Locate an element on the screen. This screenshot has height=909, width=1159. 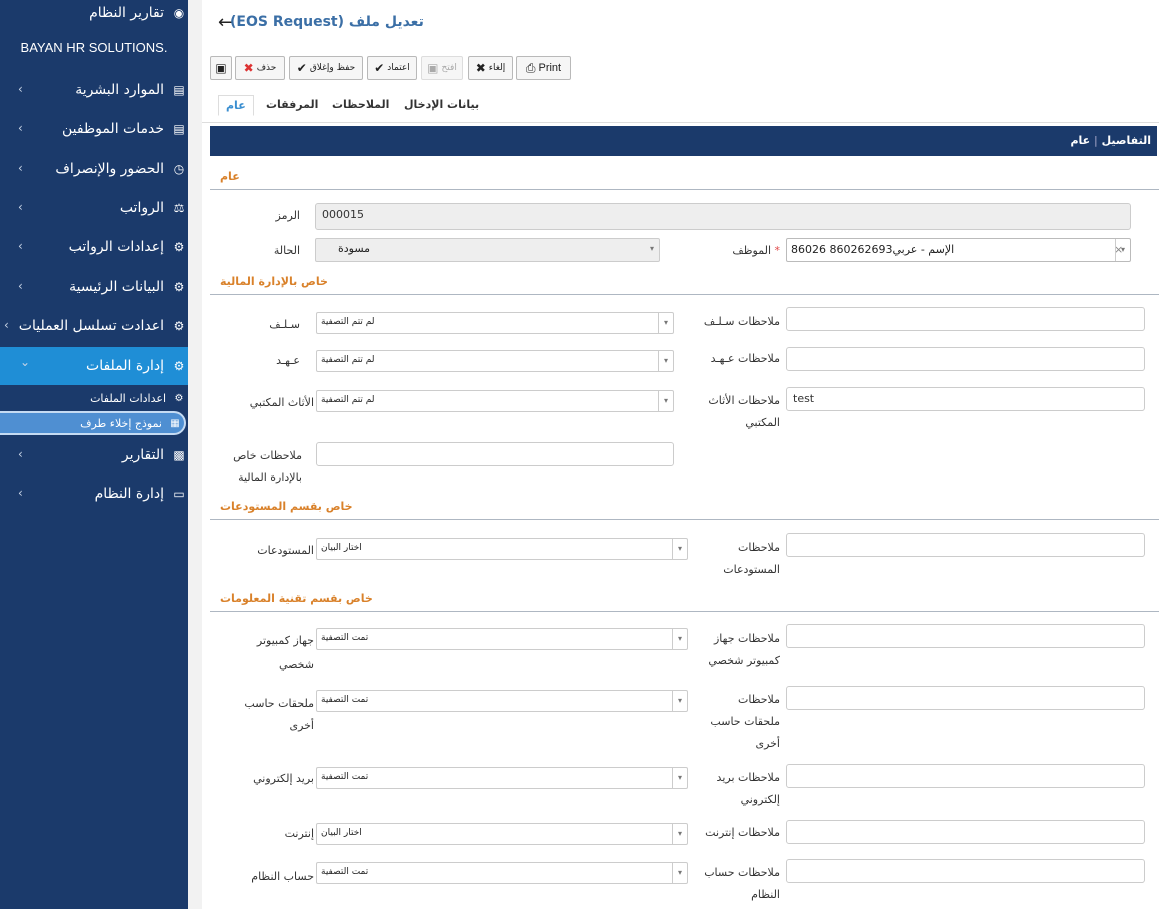
sidebar-item-payroll: ⚖ الرواتب ‹ is located at coordinates (94, 208).